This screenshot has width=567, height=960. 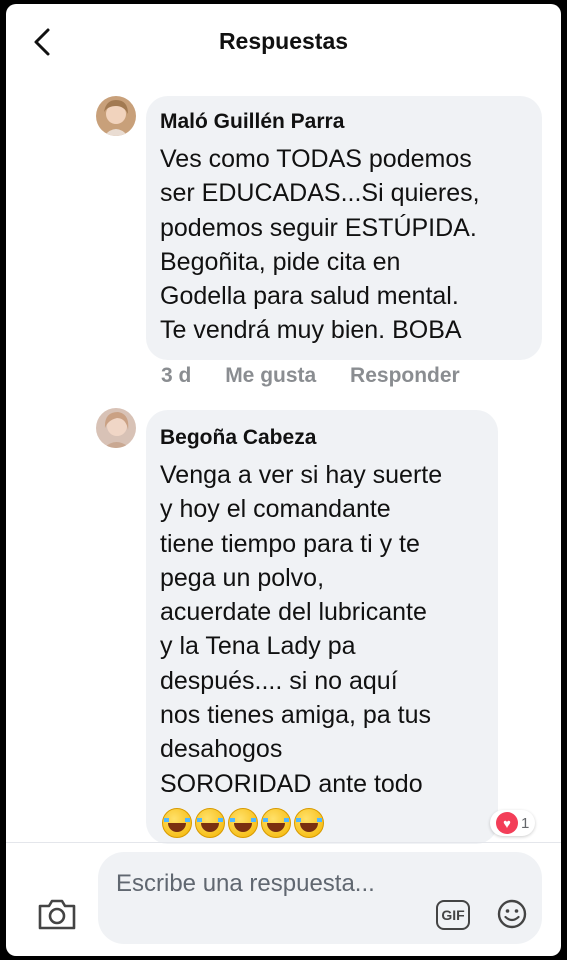 What do you see at coordinates (318, 227) in the screenshot?
I see `comment-line: podemos seguir ESTÚPIDA.` at bounding box center [318, 227].